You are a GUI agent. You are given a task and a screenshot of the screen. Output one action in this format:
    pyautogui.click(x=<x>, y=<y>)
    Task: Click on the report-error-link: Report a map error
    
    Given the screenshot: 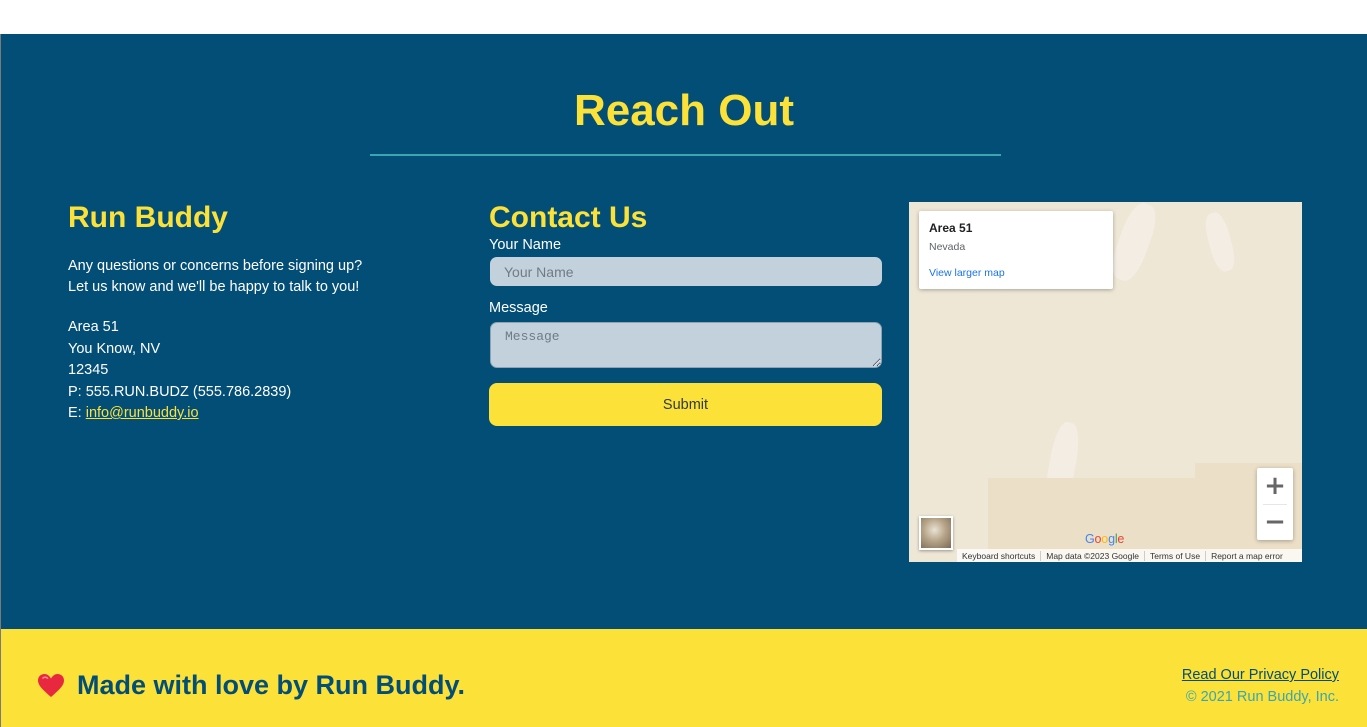 What is the action you would take?
    pyautogui.click(x=1247, y=556)
    